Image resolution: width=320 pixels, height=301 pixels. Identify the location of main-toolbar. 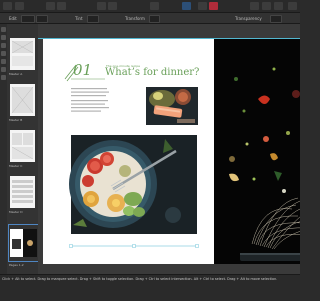
(150, 6).